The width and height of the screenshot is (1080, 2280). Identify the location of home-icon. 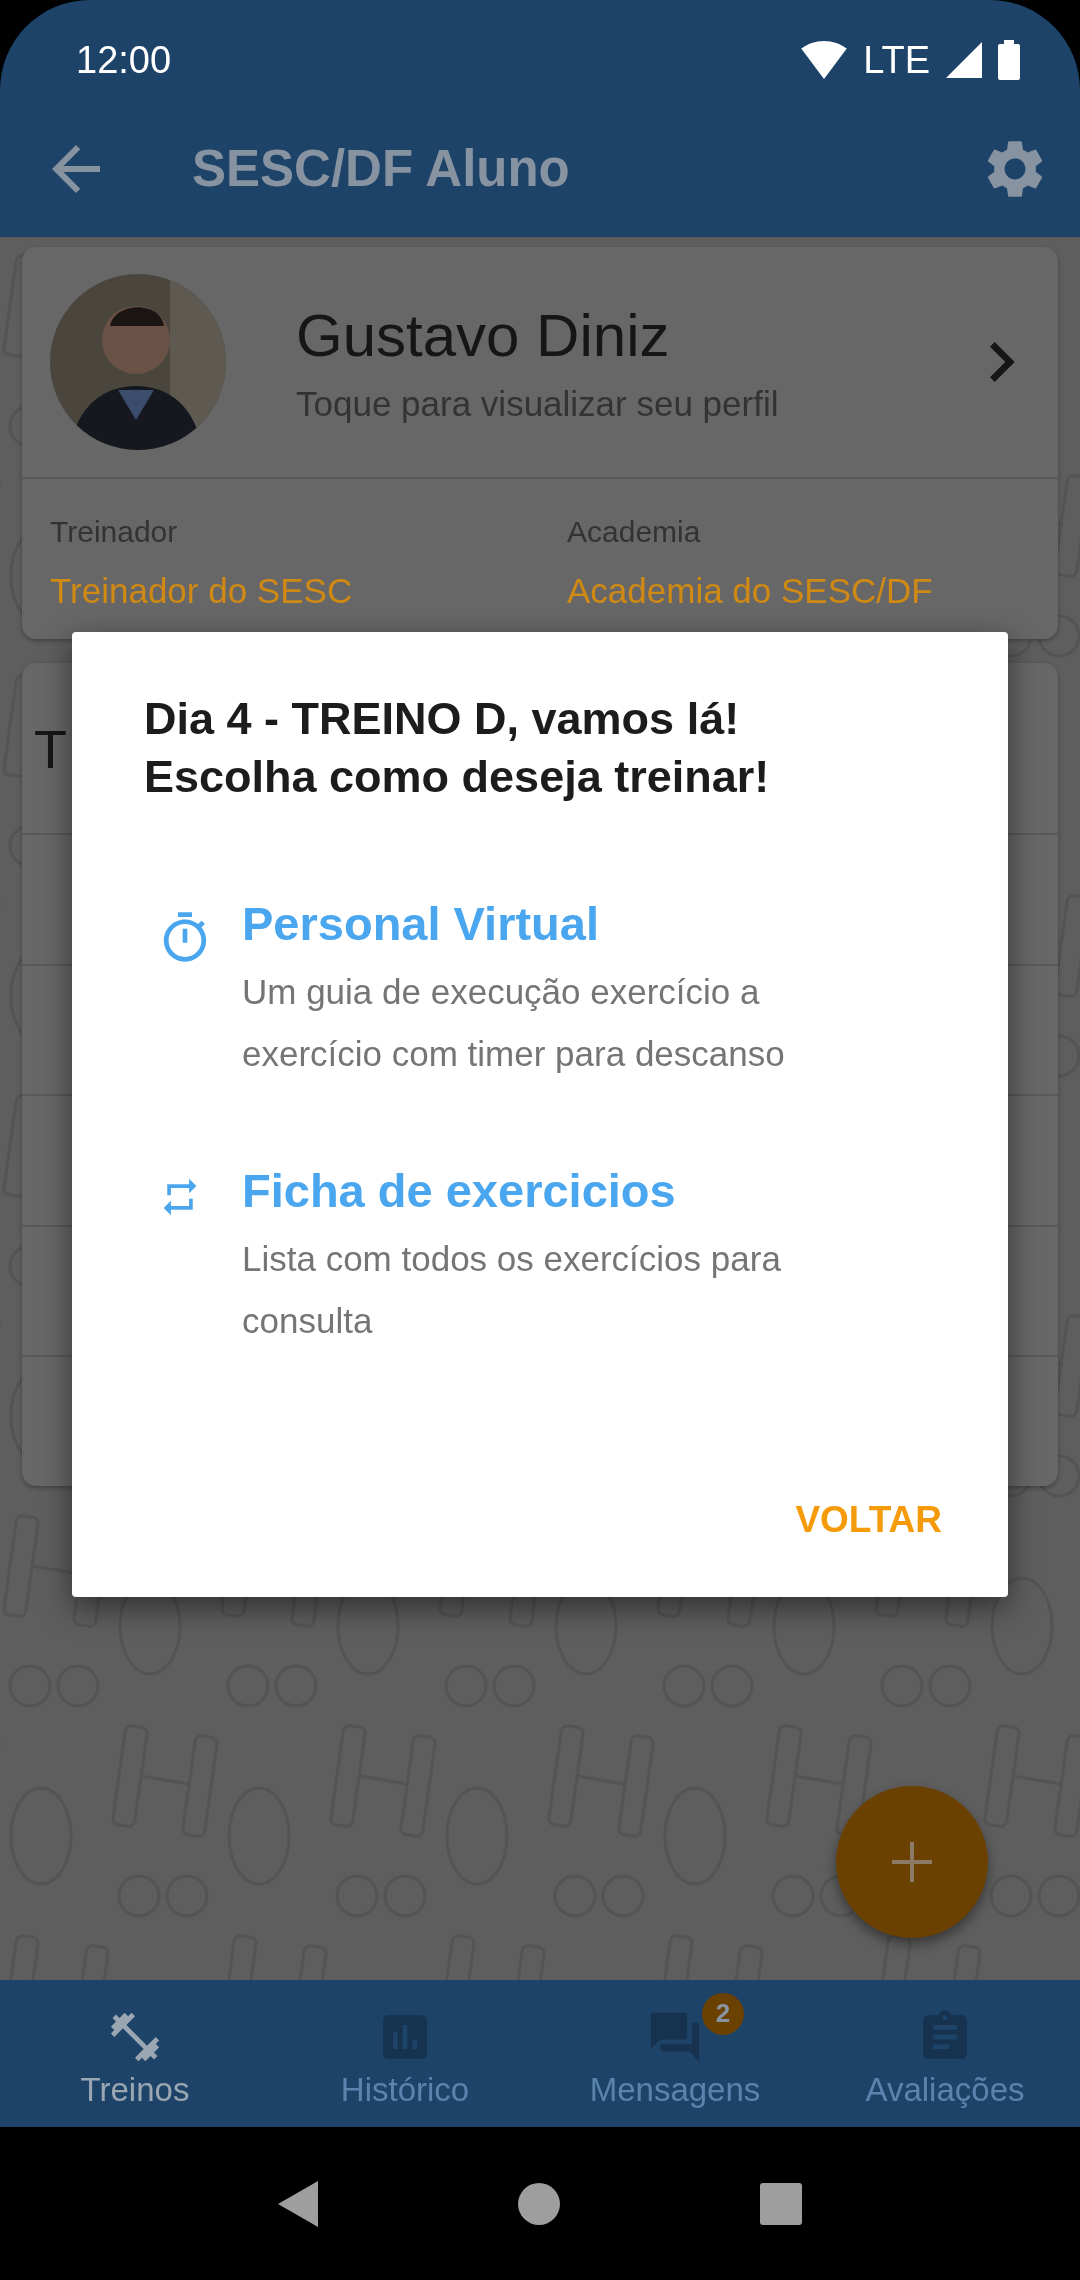
(539, 2203).